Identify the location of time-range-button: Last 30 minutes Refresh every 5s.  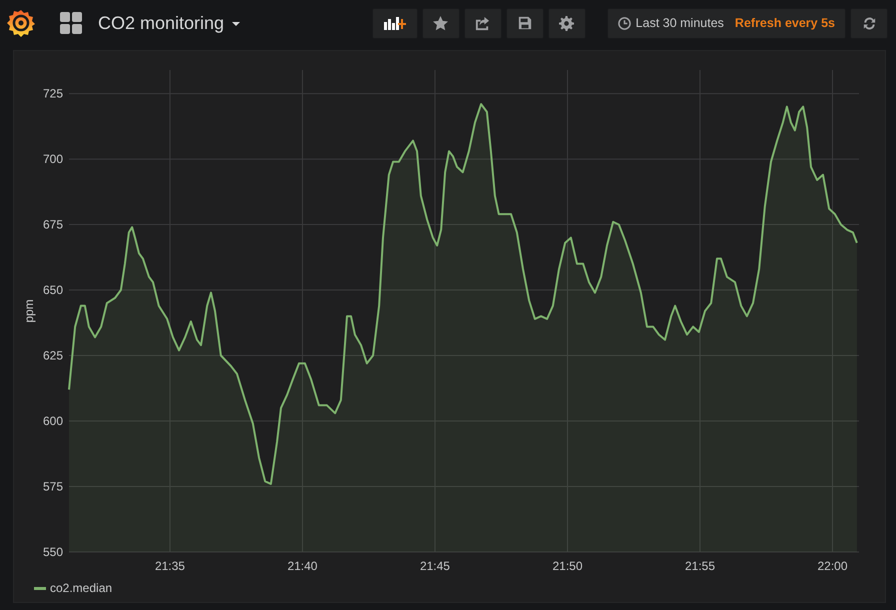
(726, 23).